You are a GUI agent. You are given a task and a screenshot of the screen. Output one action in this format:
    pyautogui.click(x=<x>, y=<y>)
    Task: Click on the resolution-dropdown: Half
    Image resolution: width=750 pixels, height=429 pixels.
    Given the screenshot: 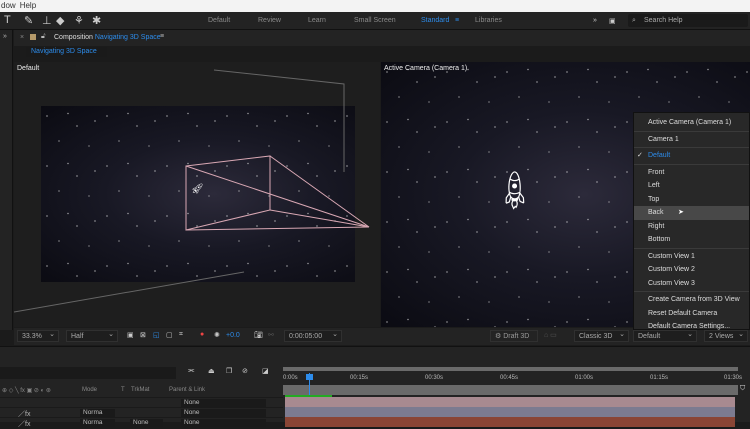 What is the action you would take?
    pyautogui.click(x=92, y=335)
    